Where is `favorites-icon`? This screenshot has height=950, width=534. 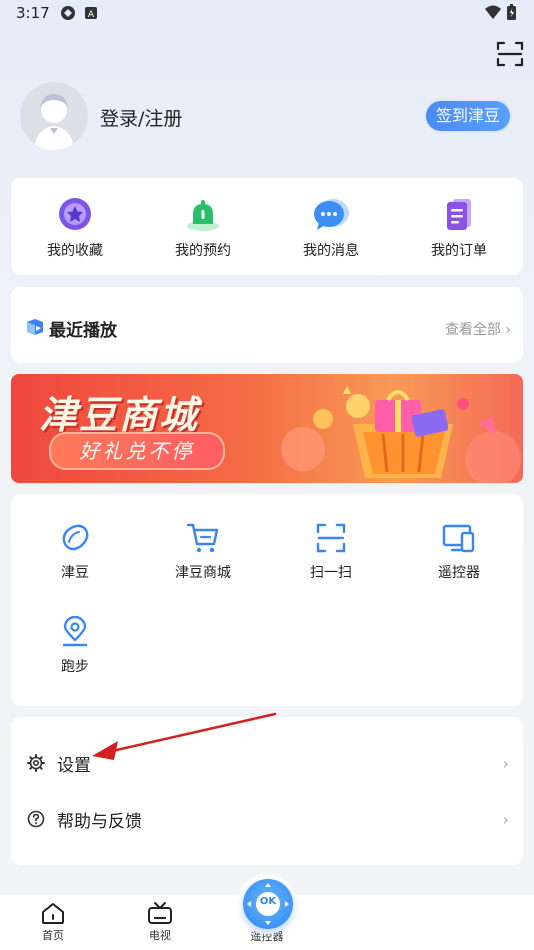 favorites-icon is located at coordinates (75, 214).